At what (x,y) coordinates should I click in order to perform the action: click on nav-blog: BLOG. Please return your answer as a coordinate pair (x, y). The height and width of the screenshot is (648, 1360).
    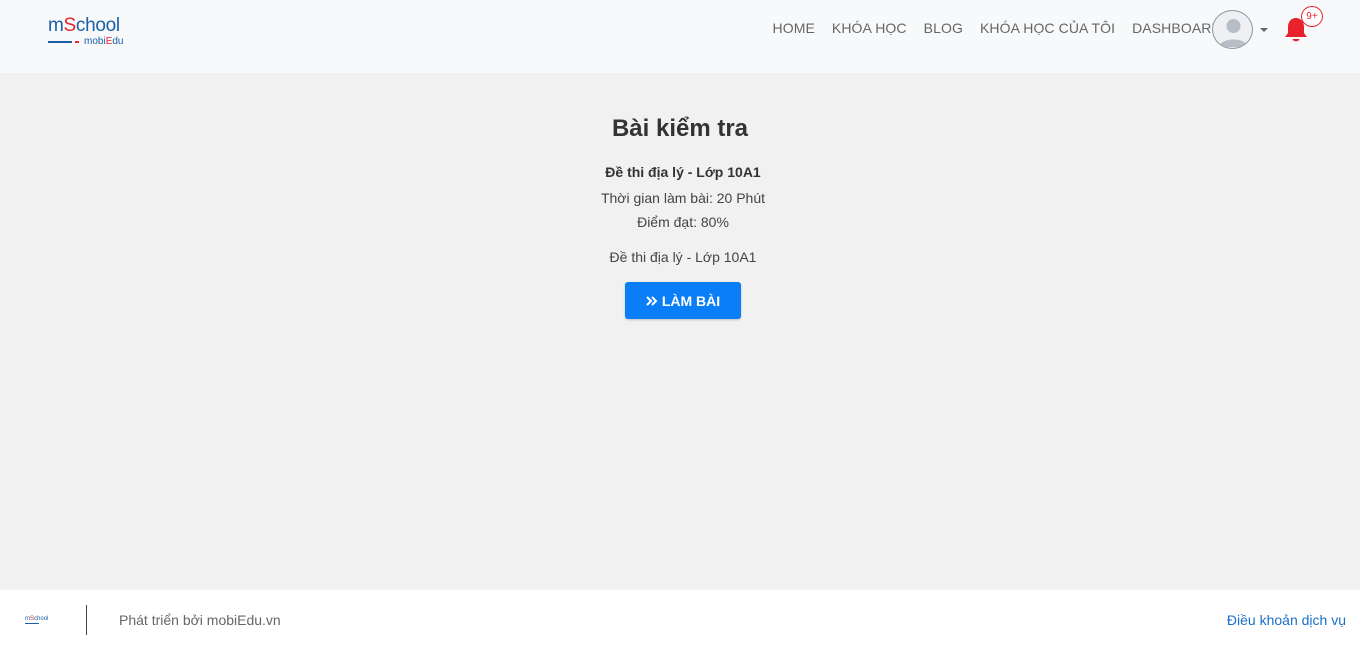
    Looking at the image, I should click on (943, 28).